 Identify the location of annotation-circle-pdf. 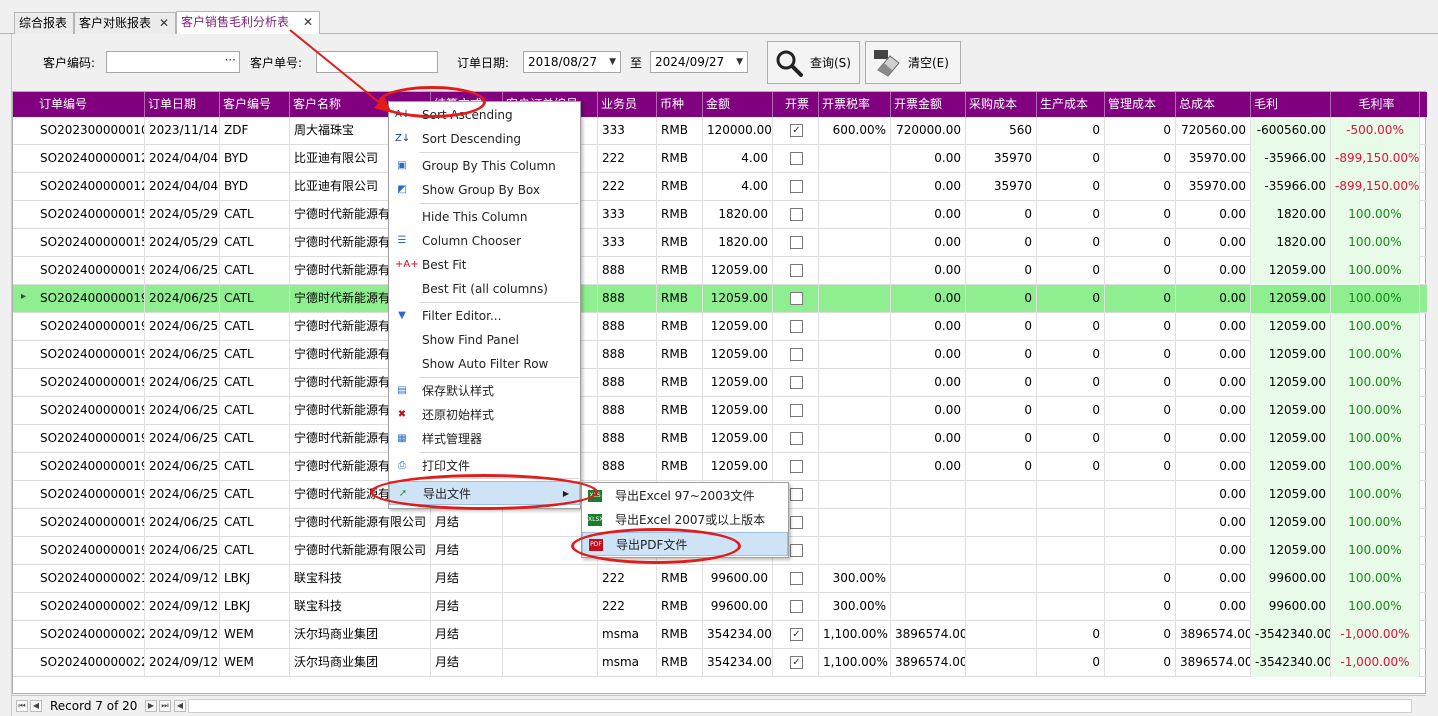
(656, 546).